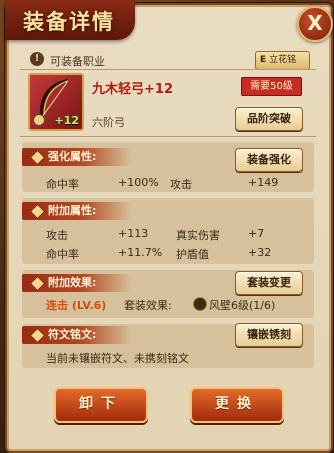  Describe the element at coordinates (271, 86) in the screenshot. I see `level-requirement: 需要50级` at that location.